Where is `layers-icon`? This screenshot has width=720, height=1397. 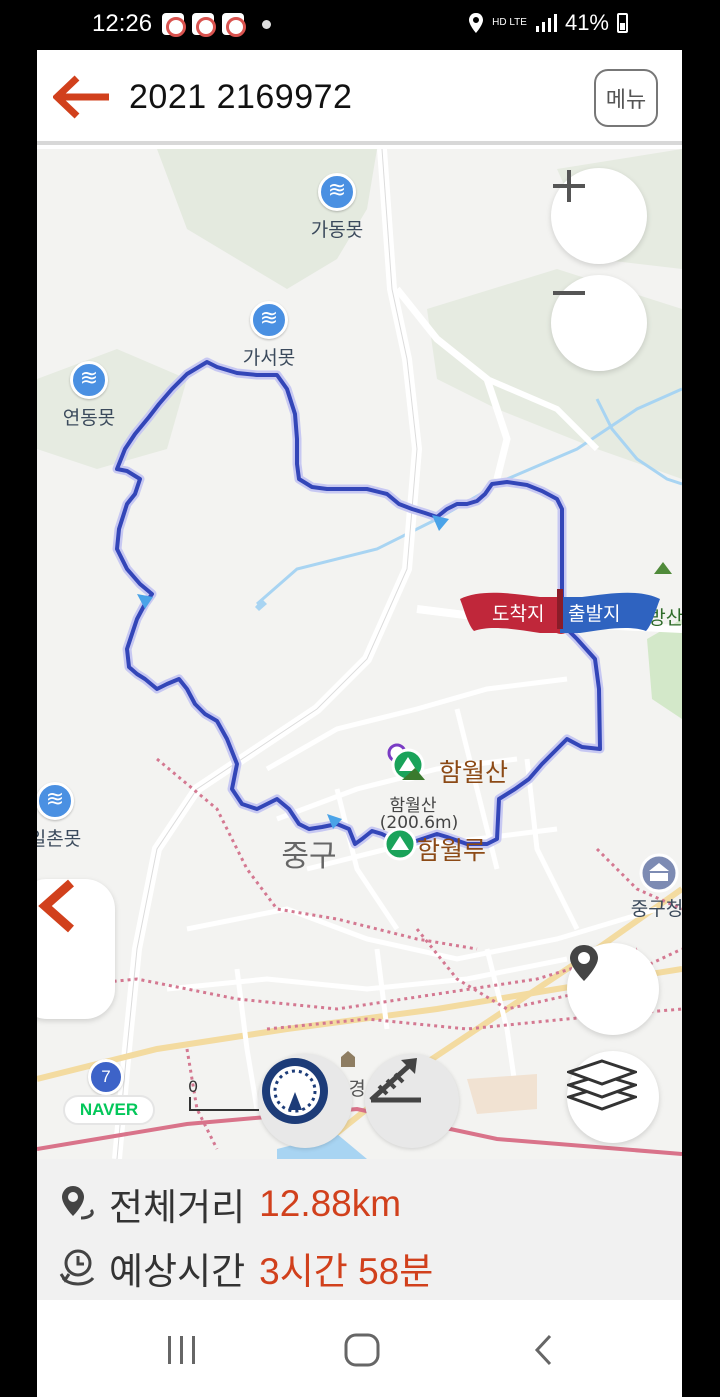
layers-icon is located at coordinates (602, 1085).